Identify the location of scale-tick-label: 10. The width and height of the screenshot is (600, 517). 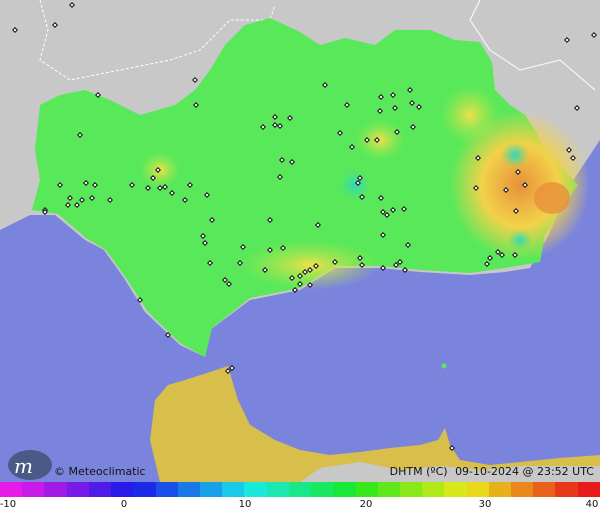
(245, 504).